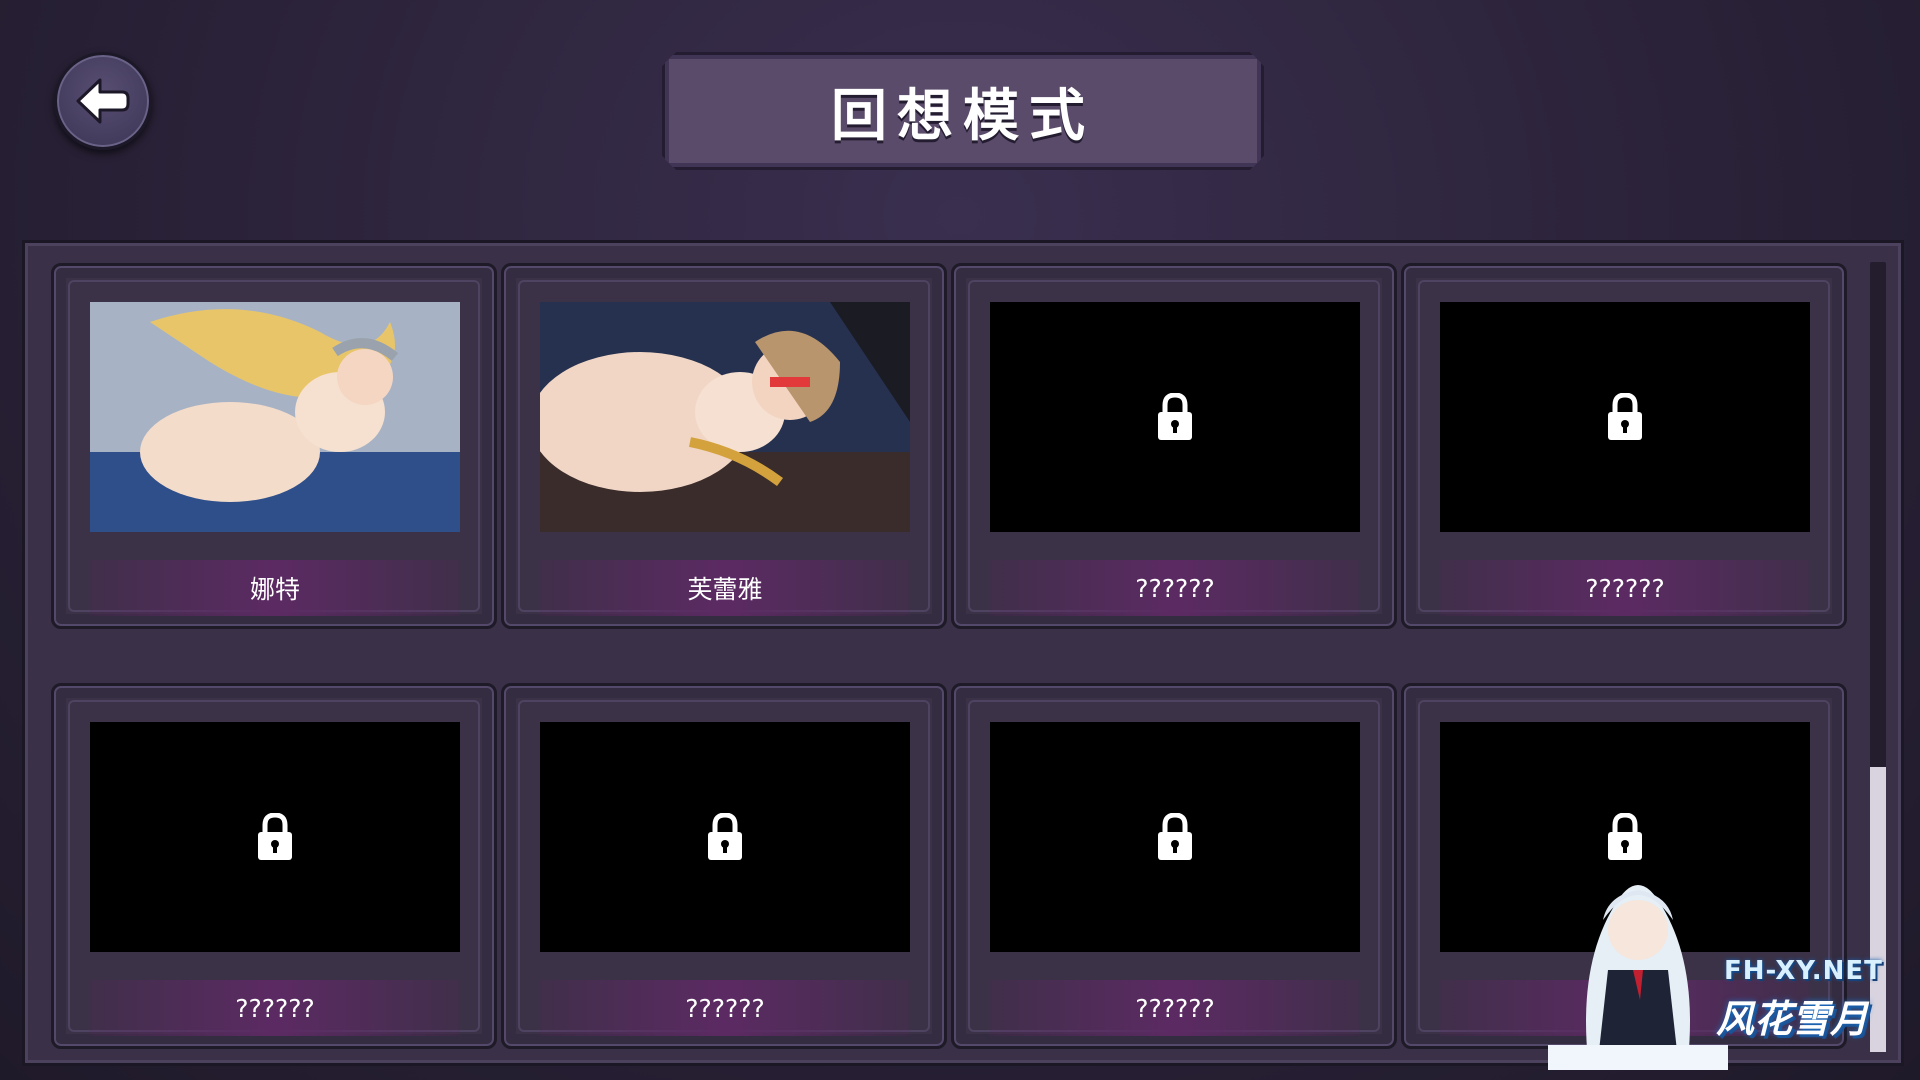 This screenshot has height=1080, width=1920. I want to click on page-title: 回想模式, so click(963, 116).